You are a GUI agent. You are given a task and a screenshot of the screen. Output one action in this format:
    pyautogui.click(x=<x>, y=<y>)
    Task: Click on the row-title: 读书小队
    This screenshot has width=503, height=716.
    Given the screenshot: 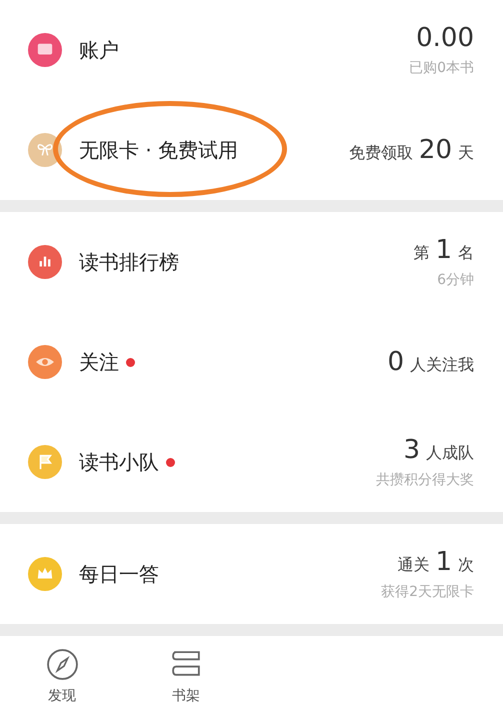 What is the action you would take?
    pyautogui.click(x=119, y=462)
    